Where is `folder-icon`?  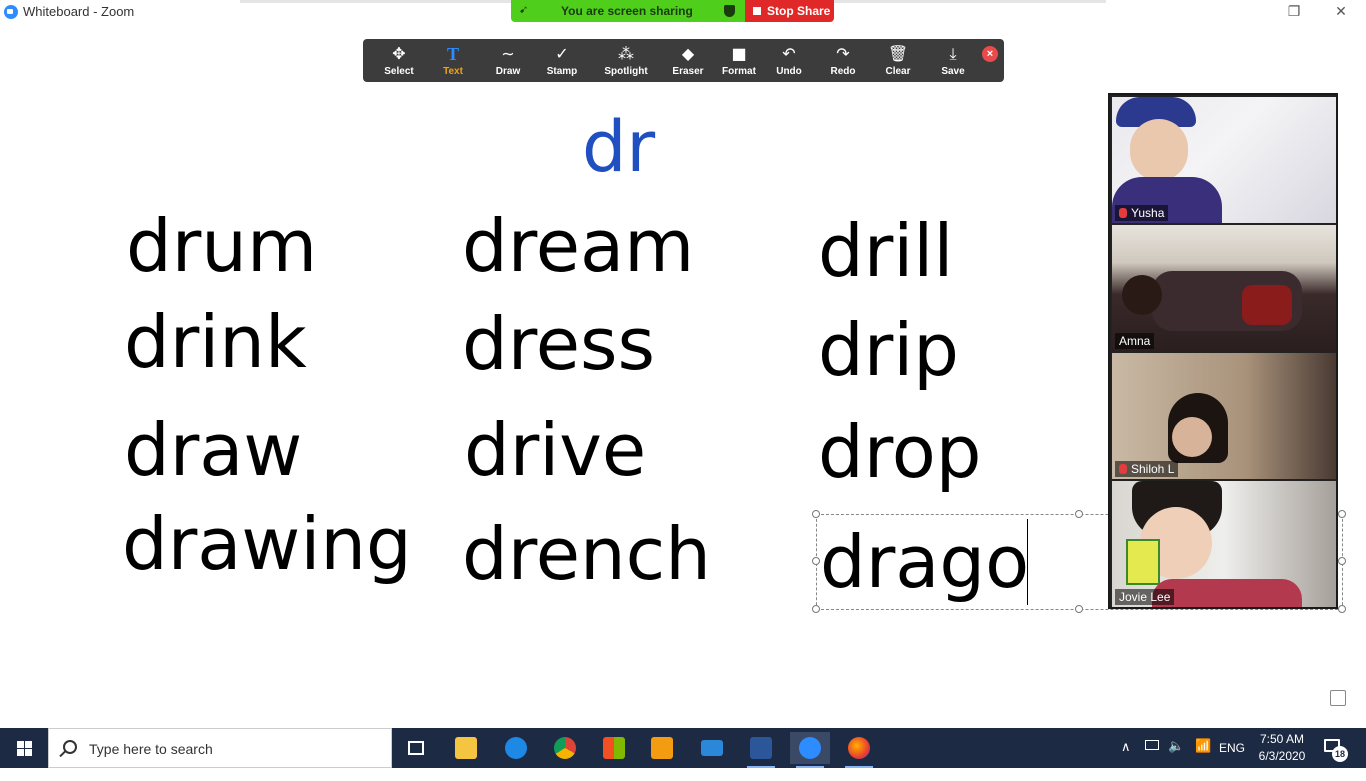
folder-icon is located at coordinates (466, 748).